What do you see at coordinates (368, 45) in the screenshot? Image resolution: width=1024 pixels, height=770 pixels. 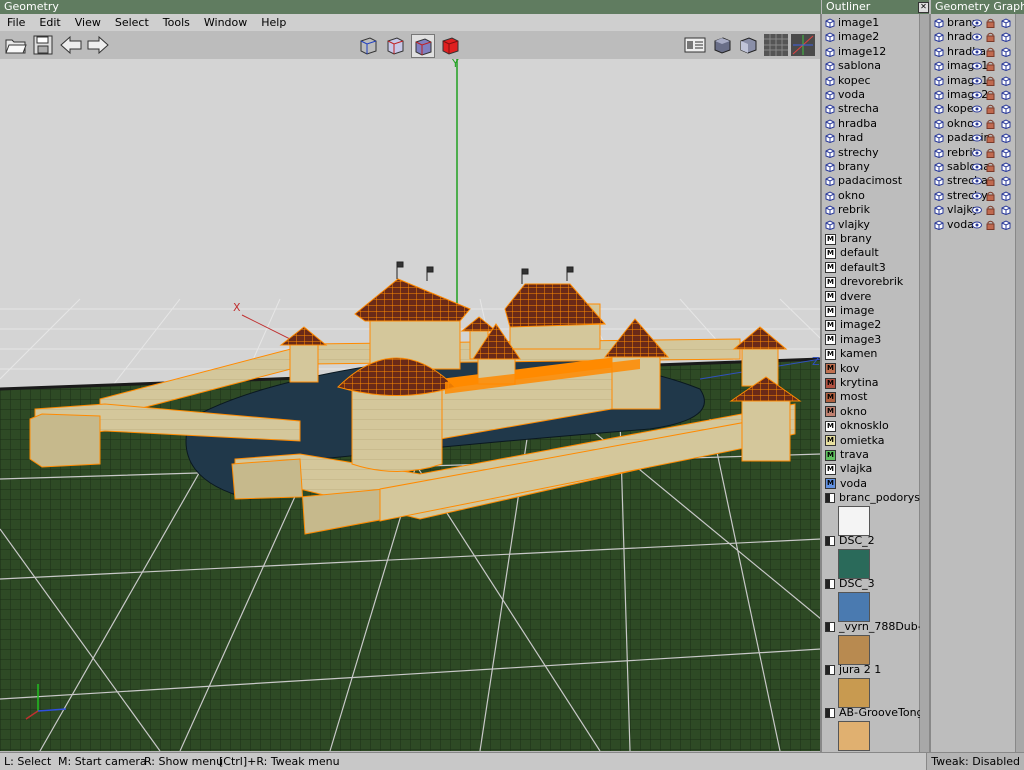 I see `wireframe-cube-icon` at bounding box center [368, 45].